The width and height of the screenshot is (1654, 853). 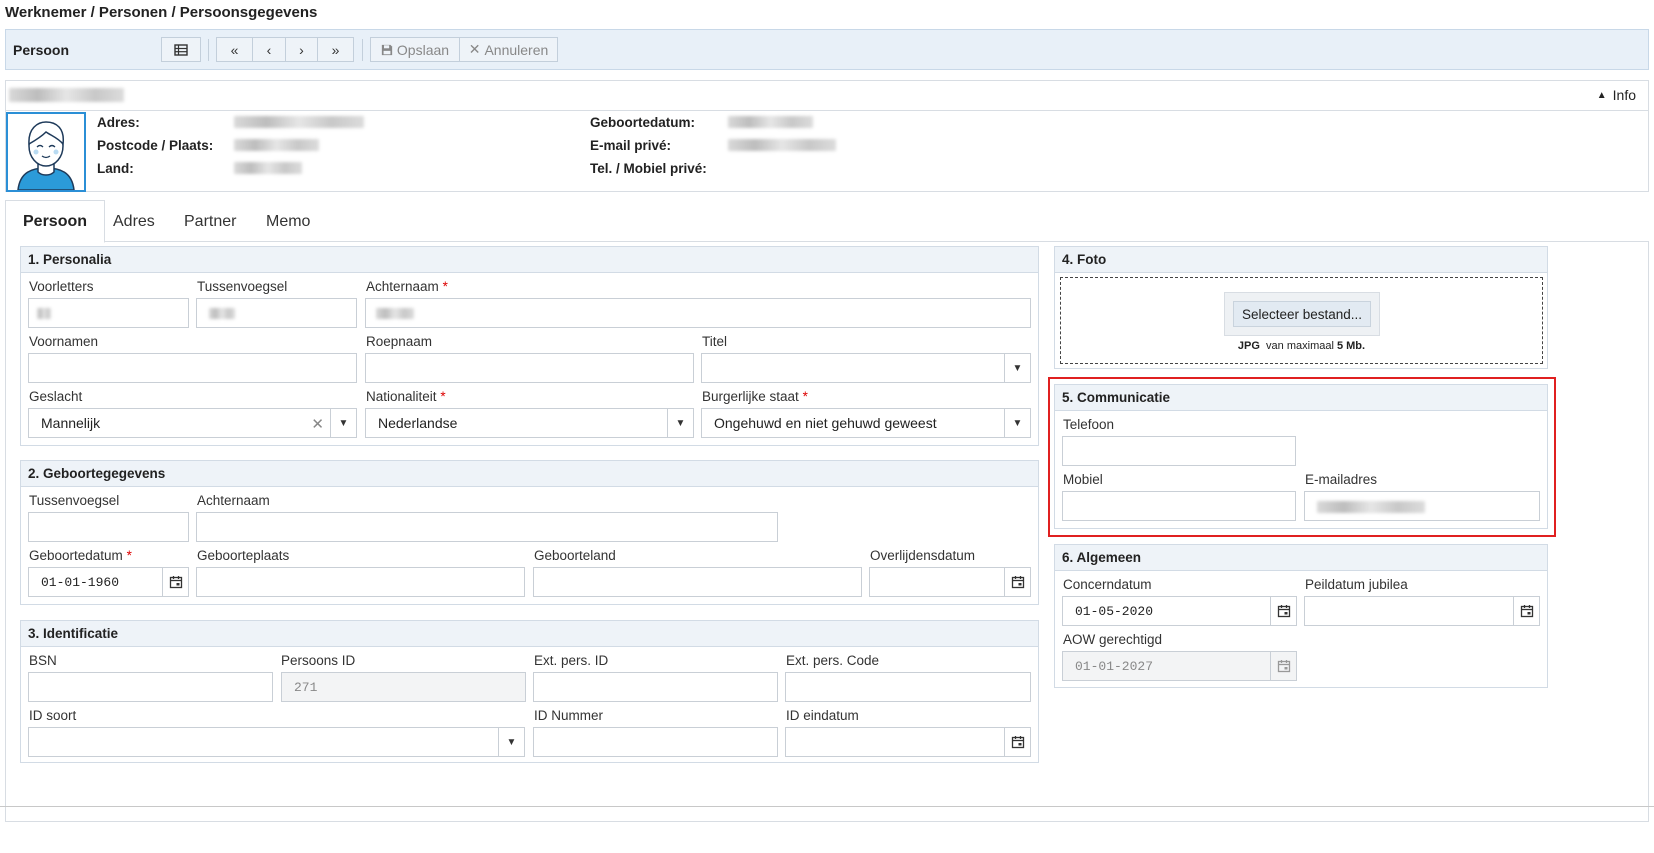 I want to click on peildatum-jubilea-input, so click(x=1422, y=611).